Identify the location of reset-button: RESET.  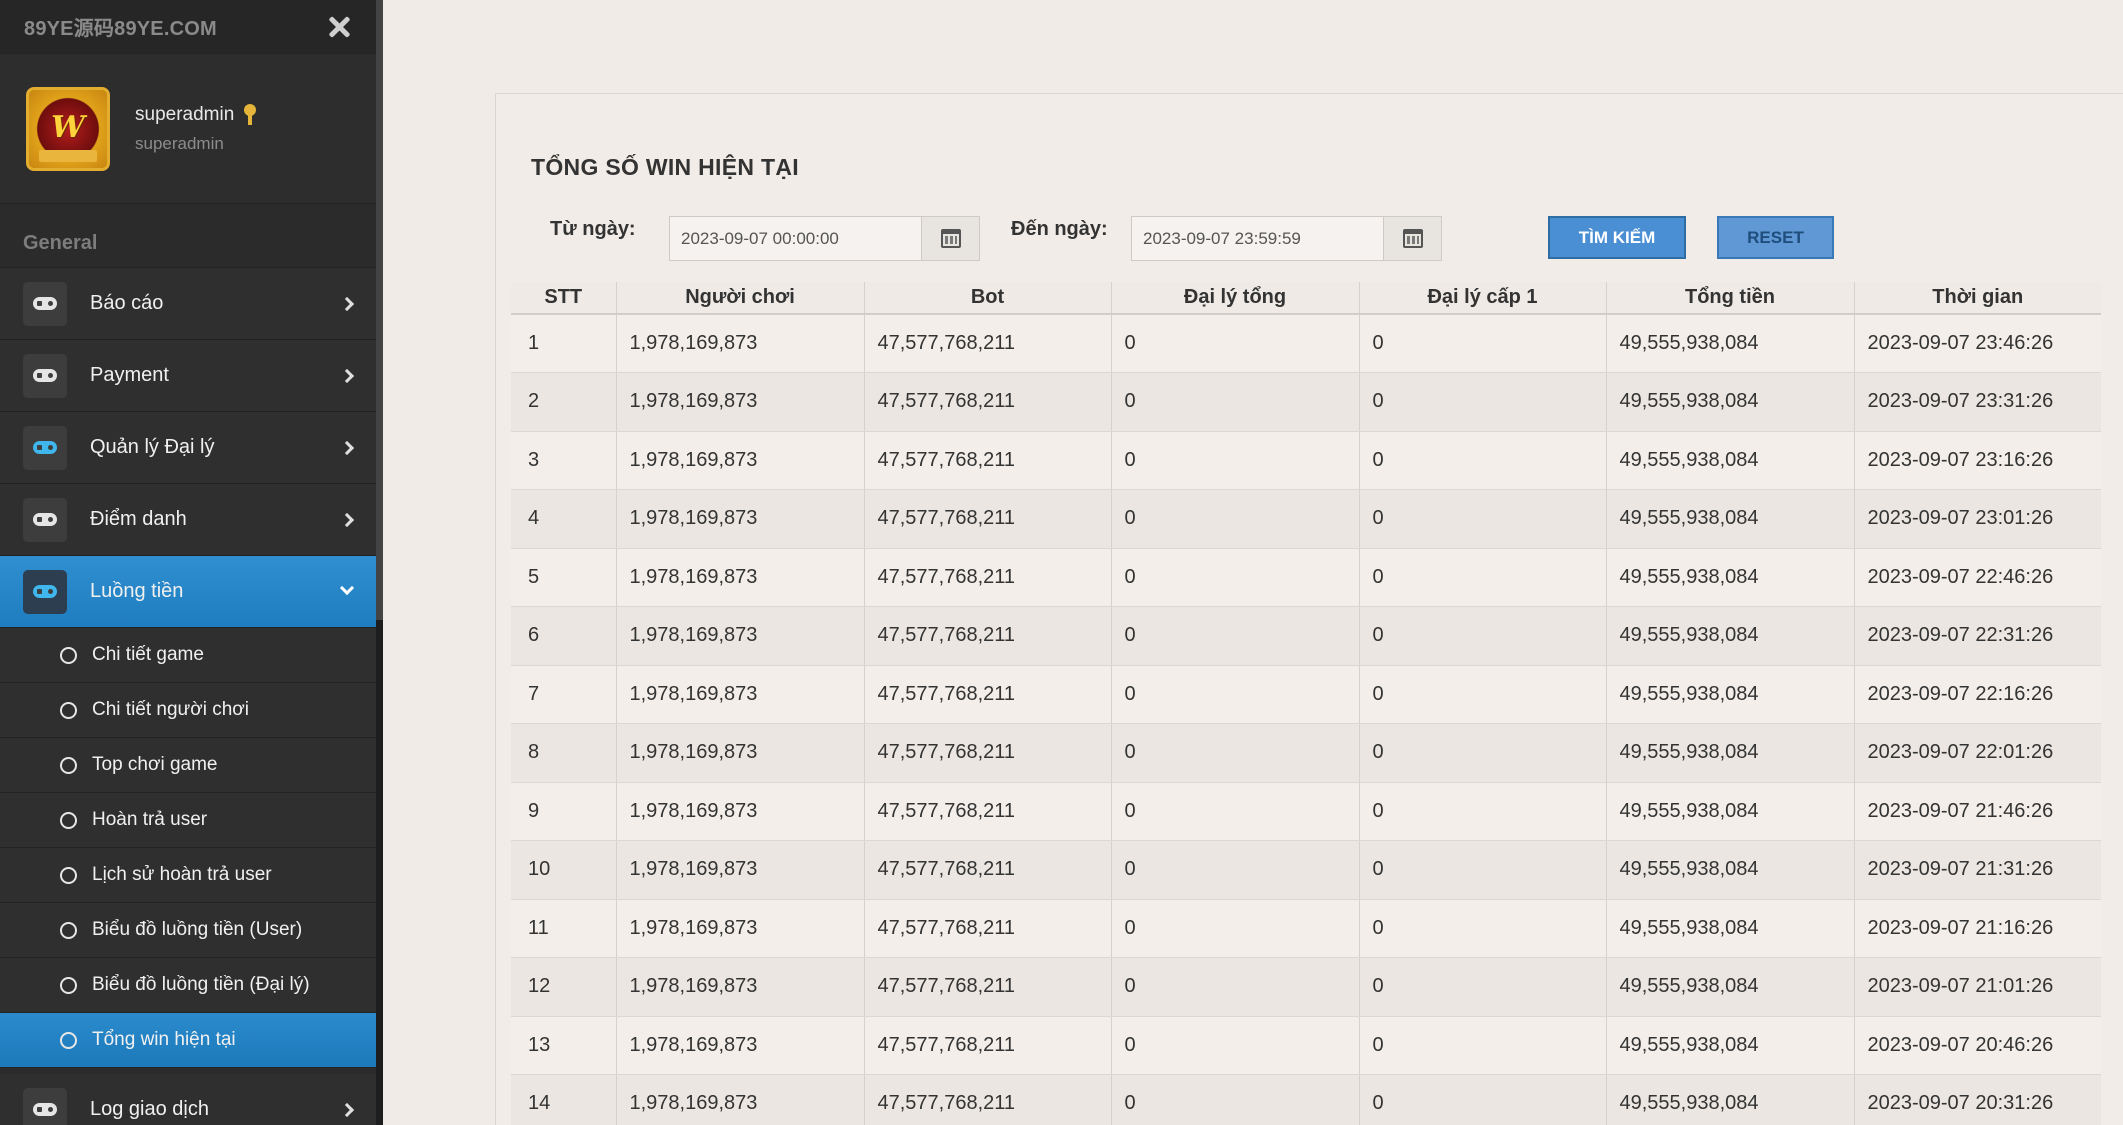
(1775, 237).